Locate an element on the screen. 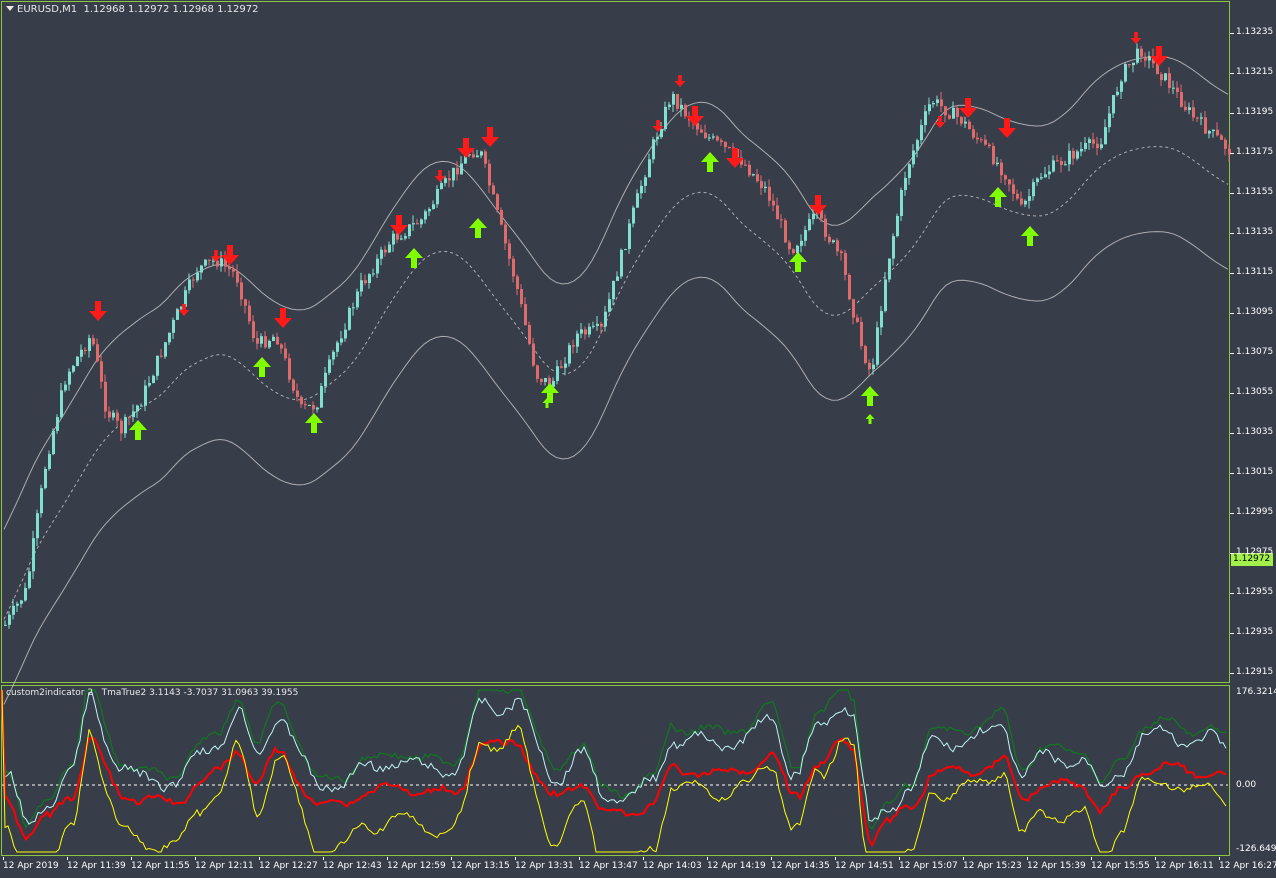  time-axis-label: 12 Apr 12:11 is located at coordinates (224, 866).